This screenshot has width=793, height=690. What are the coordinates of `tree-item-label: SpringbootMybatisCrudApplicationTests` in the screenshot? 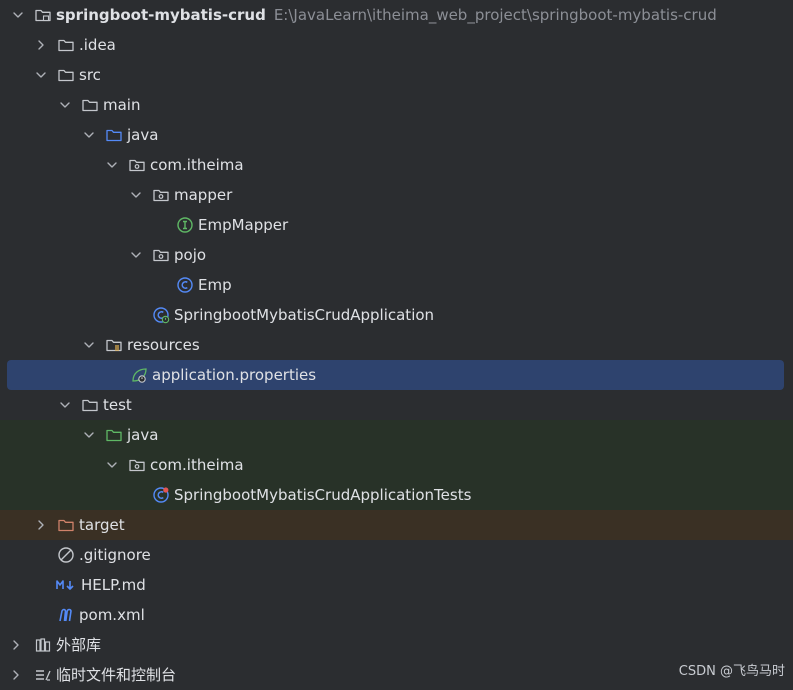 It's located at (323, 495).